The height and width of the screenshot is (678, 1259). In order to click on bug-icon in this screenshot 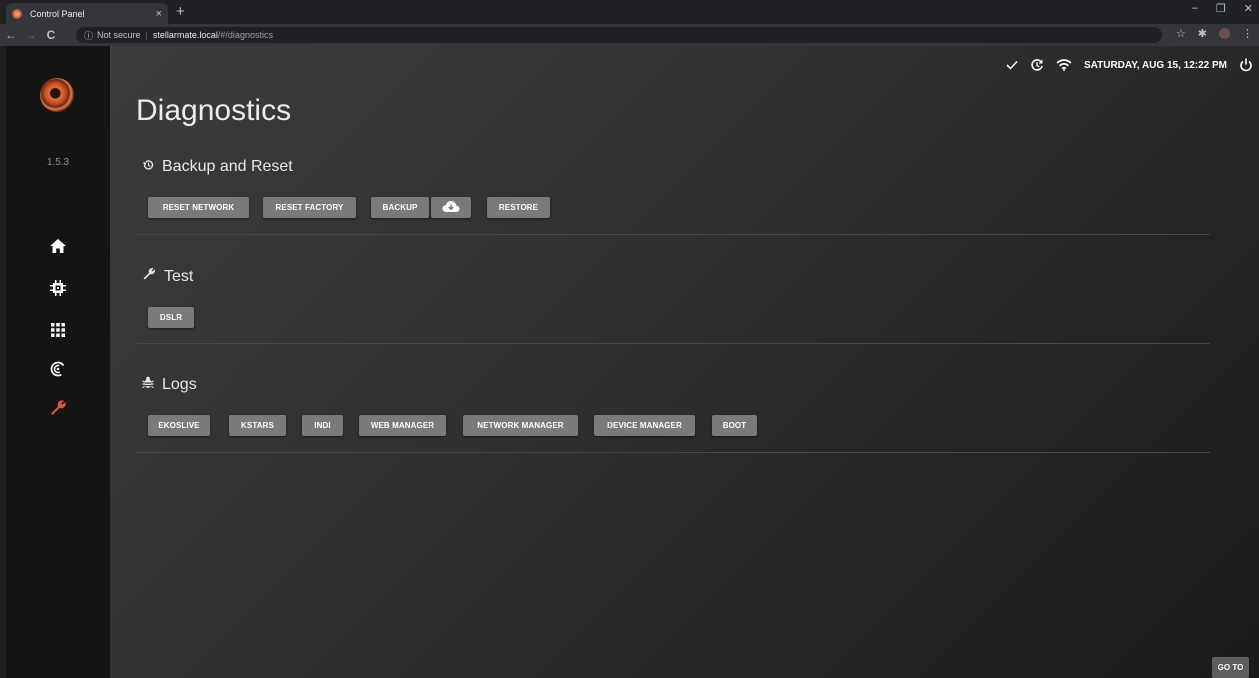, I will do `click(148, 385)`.